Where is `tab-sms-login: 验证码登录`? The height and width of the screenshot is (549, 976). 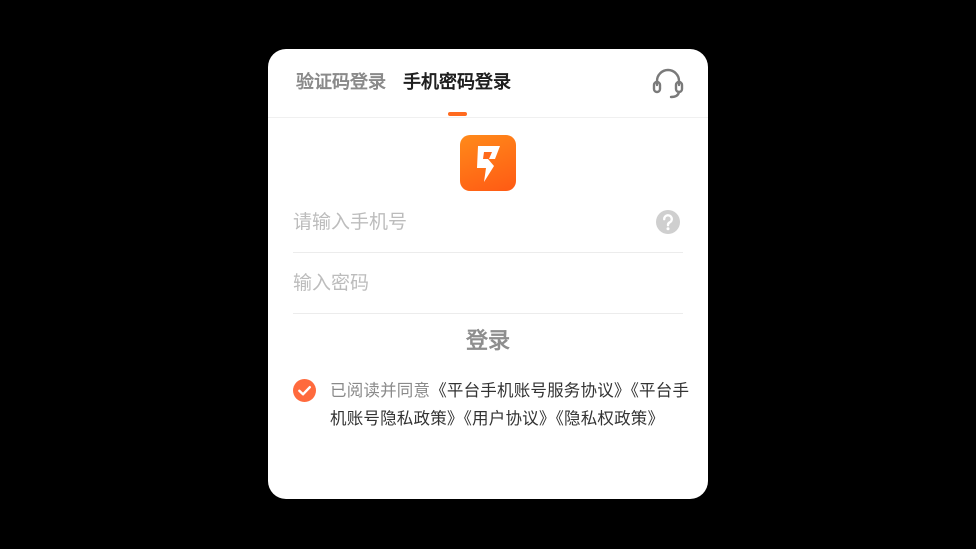
tab-sms-login: 验证码登录 is located at coordinates (341, 83).